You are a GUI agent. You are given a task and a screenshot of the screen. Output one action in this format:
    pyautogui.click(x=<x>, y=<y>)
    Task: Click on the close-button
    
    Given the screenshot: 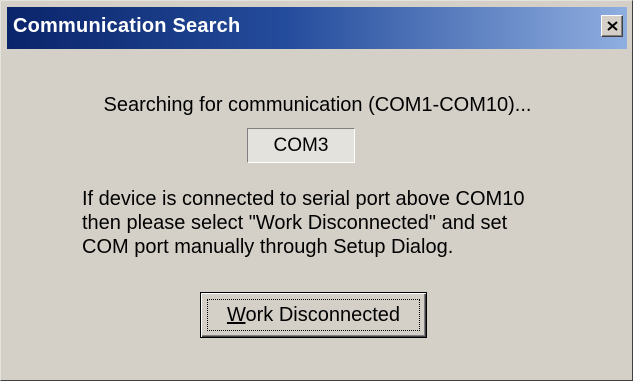 What is the action you would take?
    pyautogui.click(x=612, y=26)
    